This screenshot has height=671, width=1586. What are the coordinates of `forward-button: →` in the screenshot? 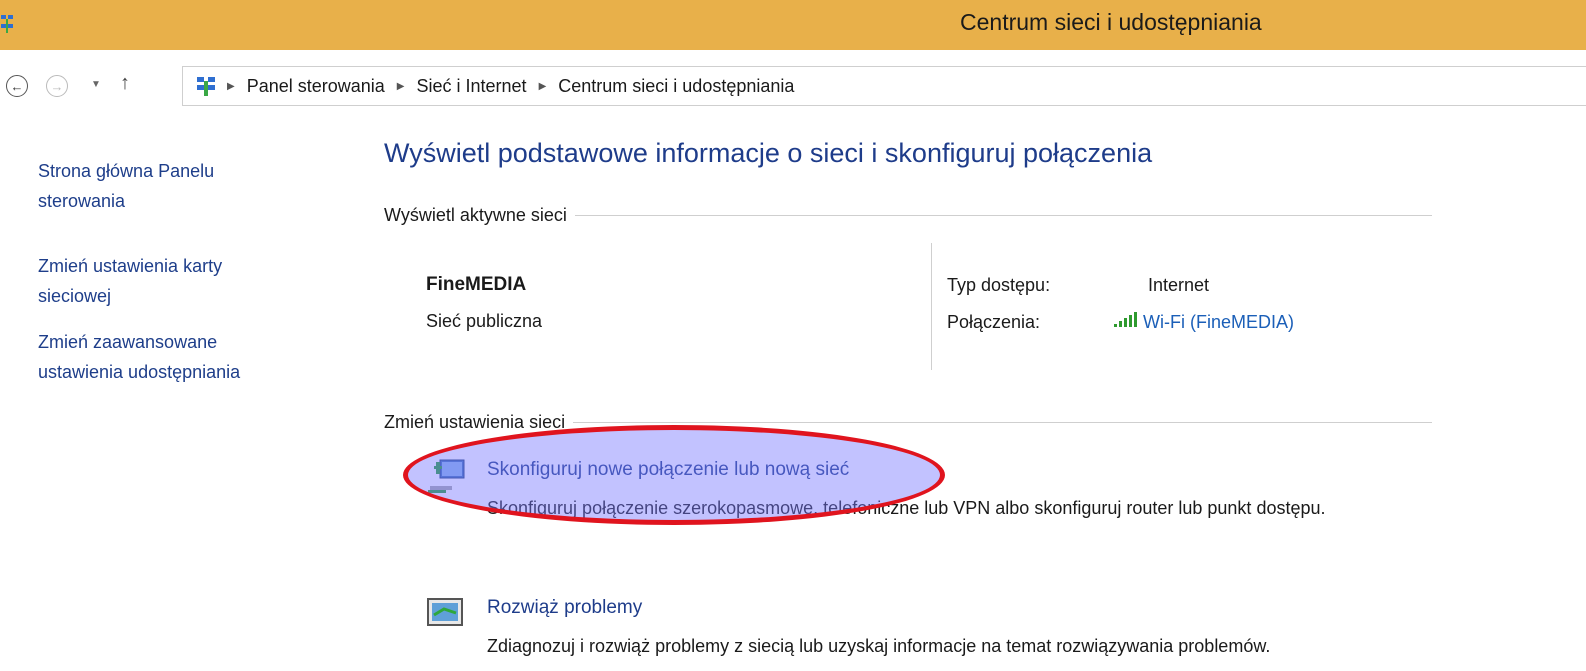 It's located at (57, 86).